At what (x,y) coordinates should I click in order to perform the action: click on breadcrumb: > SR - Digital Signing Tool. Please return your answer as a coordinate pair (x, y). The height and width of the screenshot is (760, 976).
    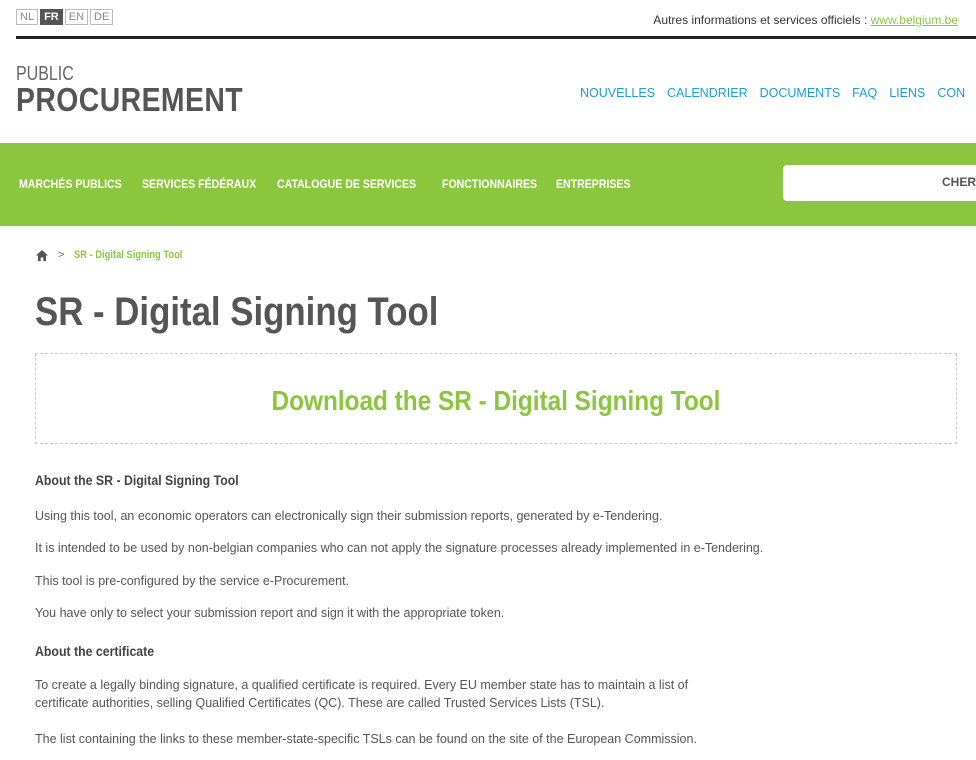
    Looking at the image, I should click on (119, 255).